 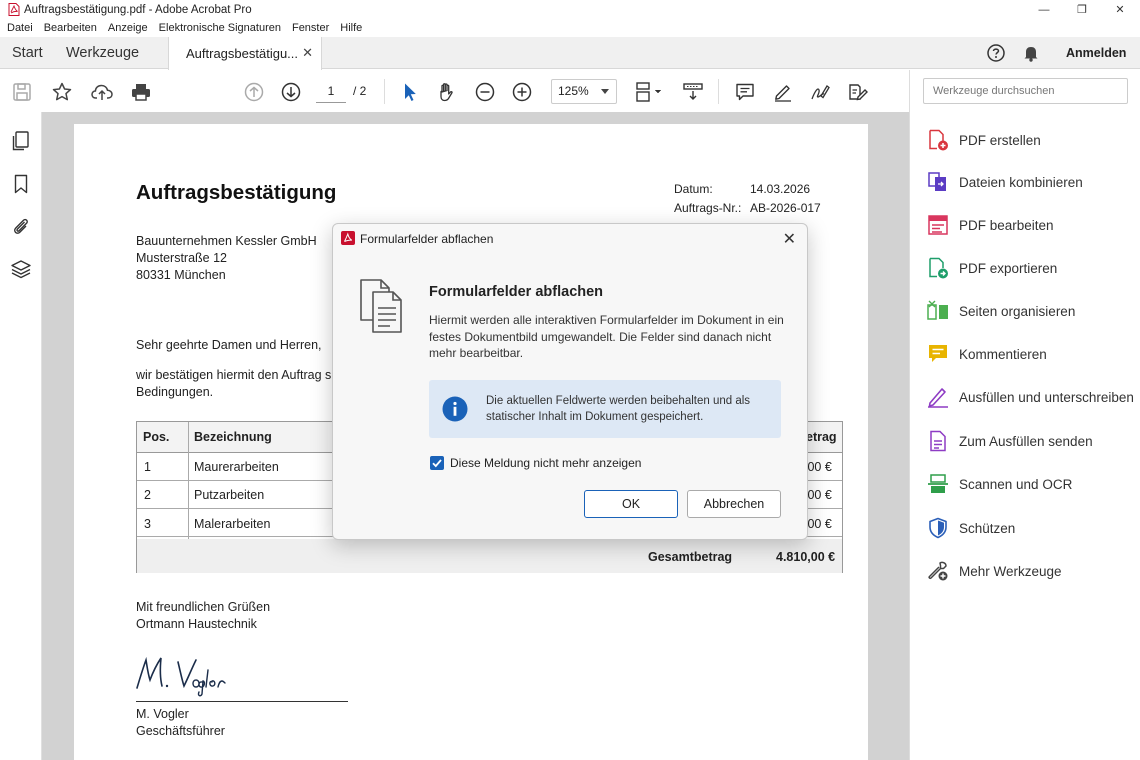 What do you see at coordinates (233, 437) in the screenshot?
I see `col-header-desc: Bezeichnung` at bounding box center [233, 437].